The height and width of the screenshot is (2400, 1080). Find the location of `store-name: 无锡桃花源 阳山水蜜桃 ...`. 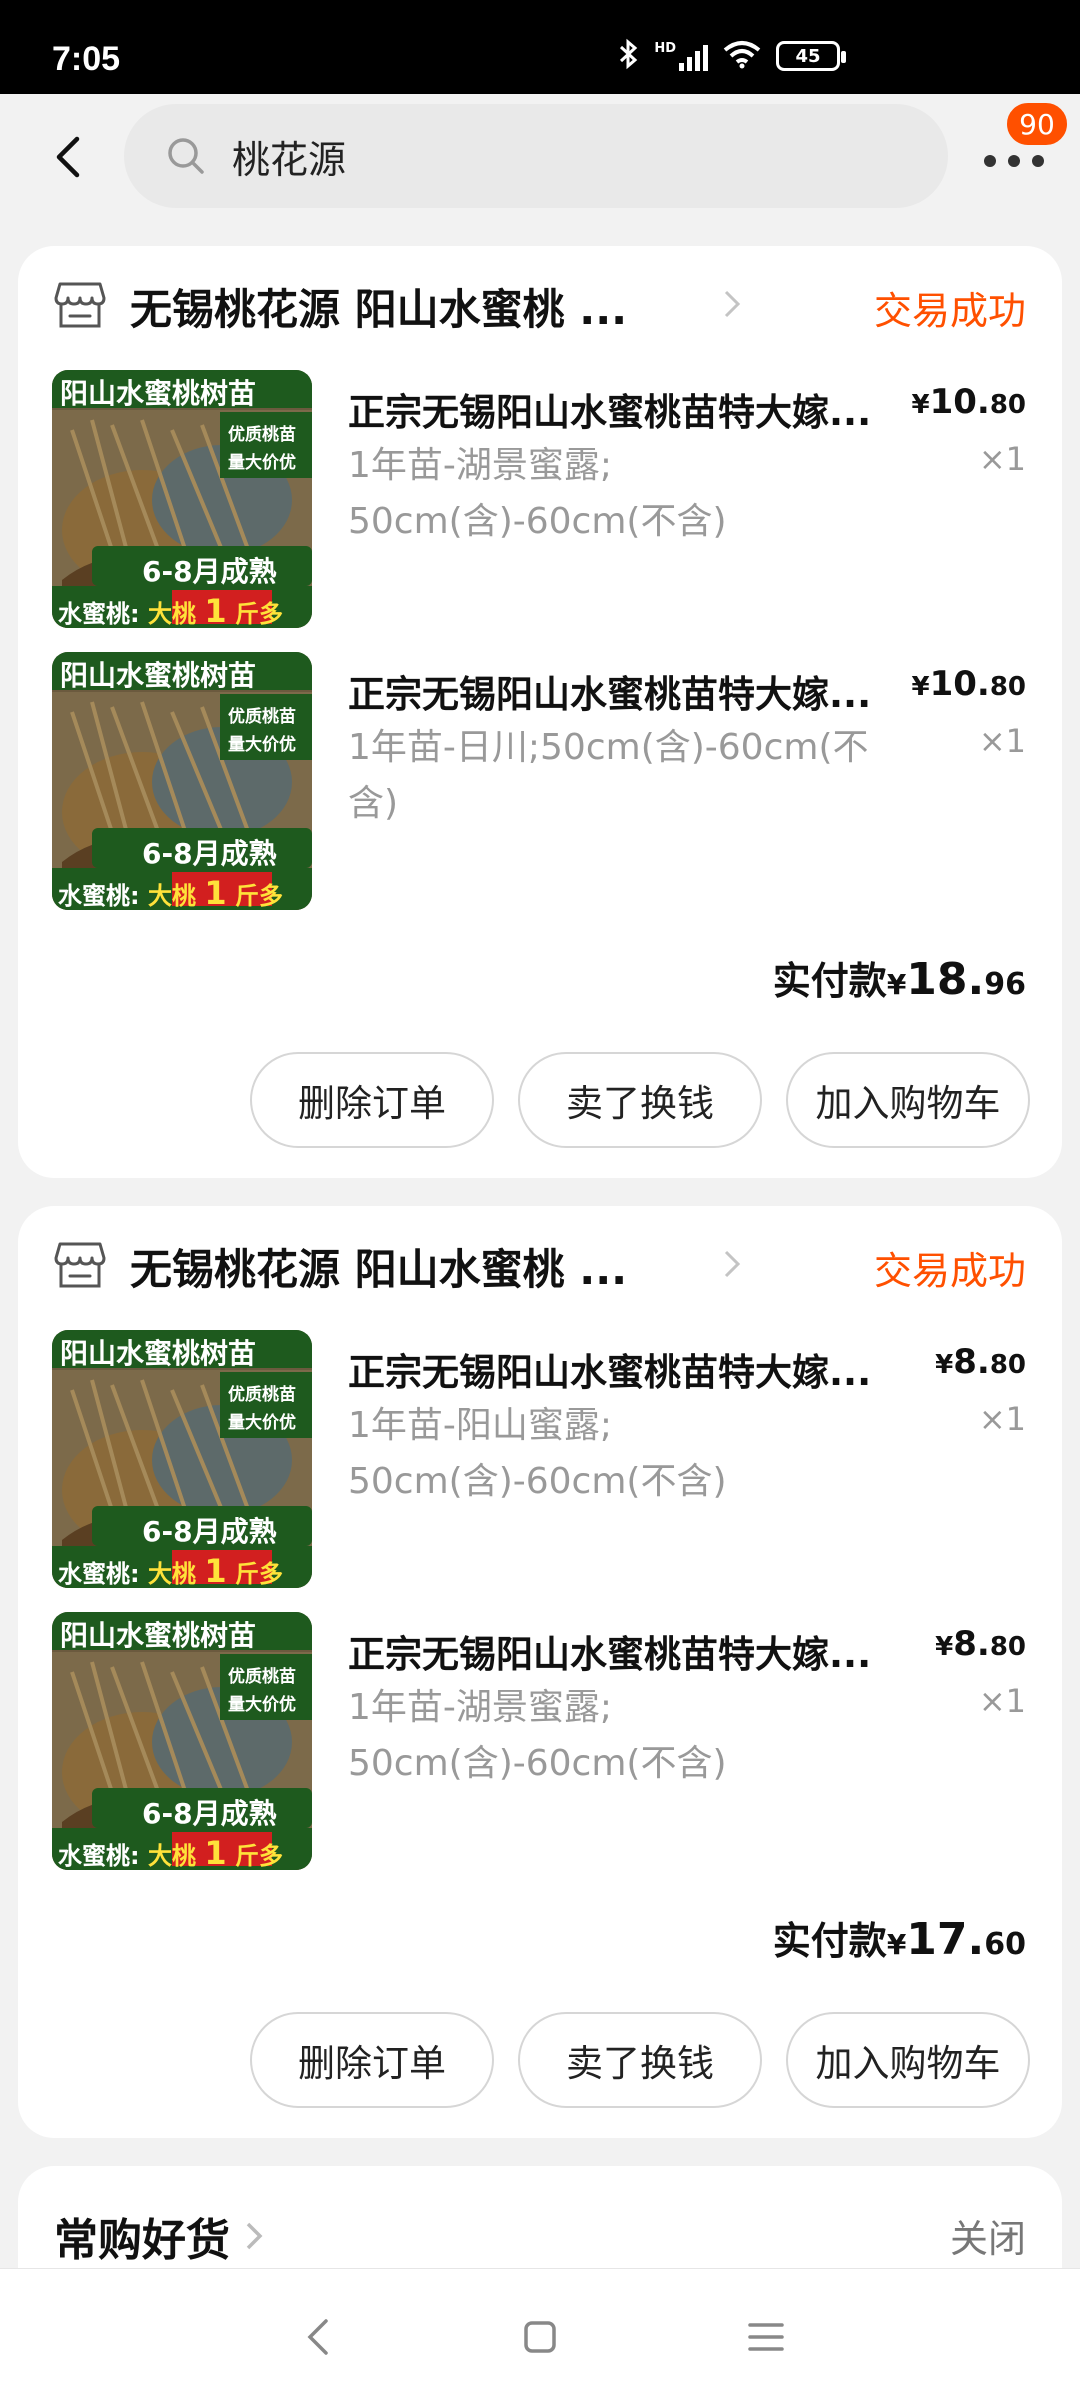

store-name: 无锡桃花源 阳山水蜜桃 ... is located at coordinates (379, 309).